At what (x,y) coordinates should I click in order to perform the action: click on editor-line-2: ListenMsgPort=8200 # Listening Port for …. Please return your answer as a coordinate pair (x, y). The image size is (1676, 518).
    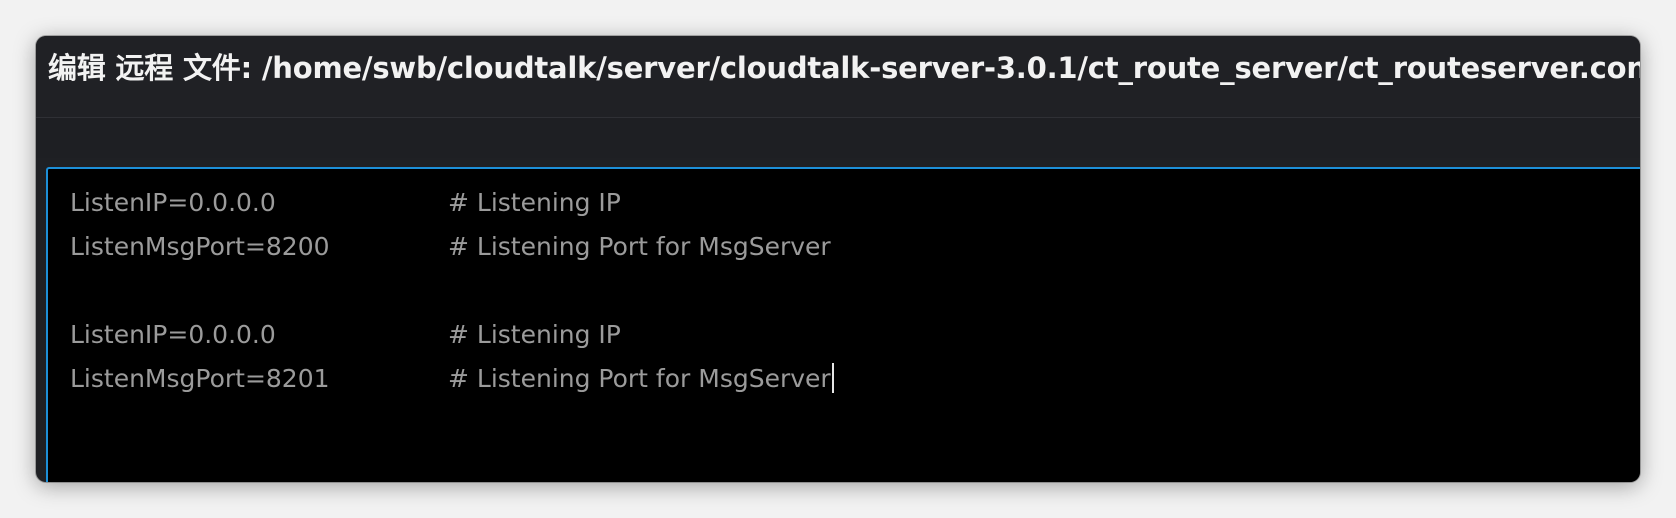
    Looking at the image, I should click on (855, 247).